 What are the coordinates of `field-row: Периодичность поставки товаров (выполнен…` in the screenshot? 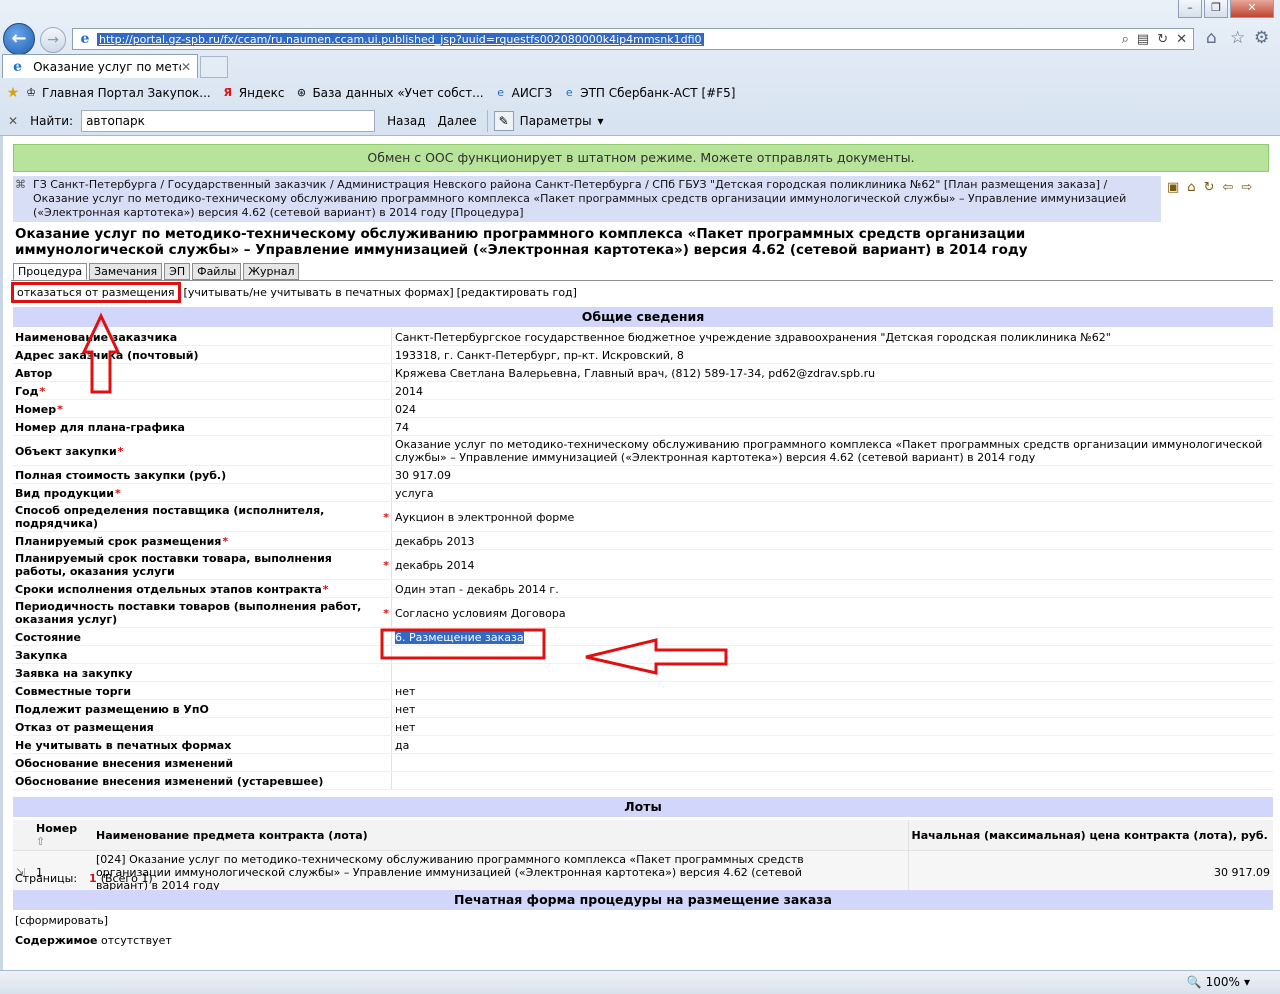 It's located at (643, 613).